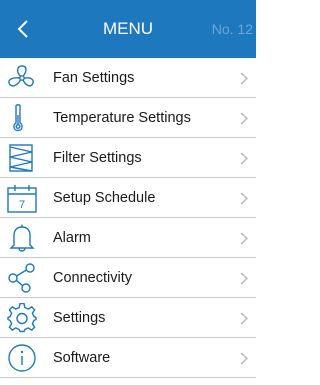  I want to click on share-icon, so click(22, 278).